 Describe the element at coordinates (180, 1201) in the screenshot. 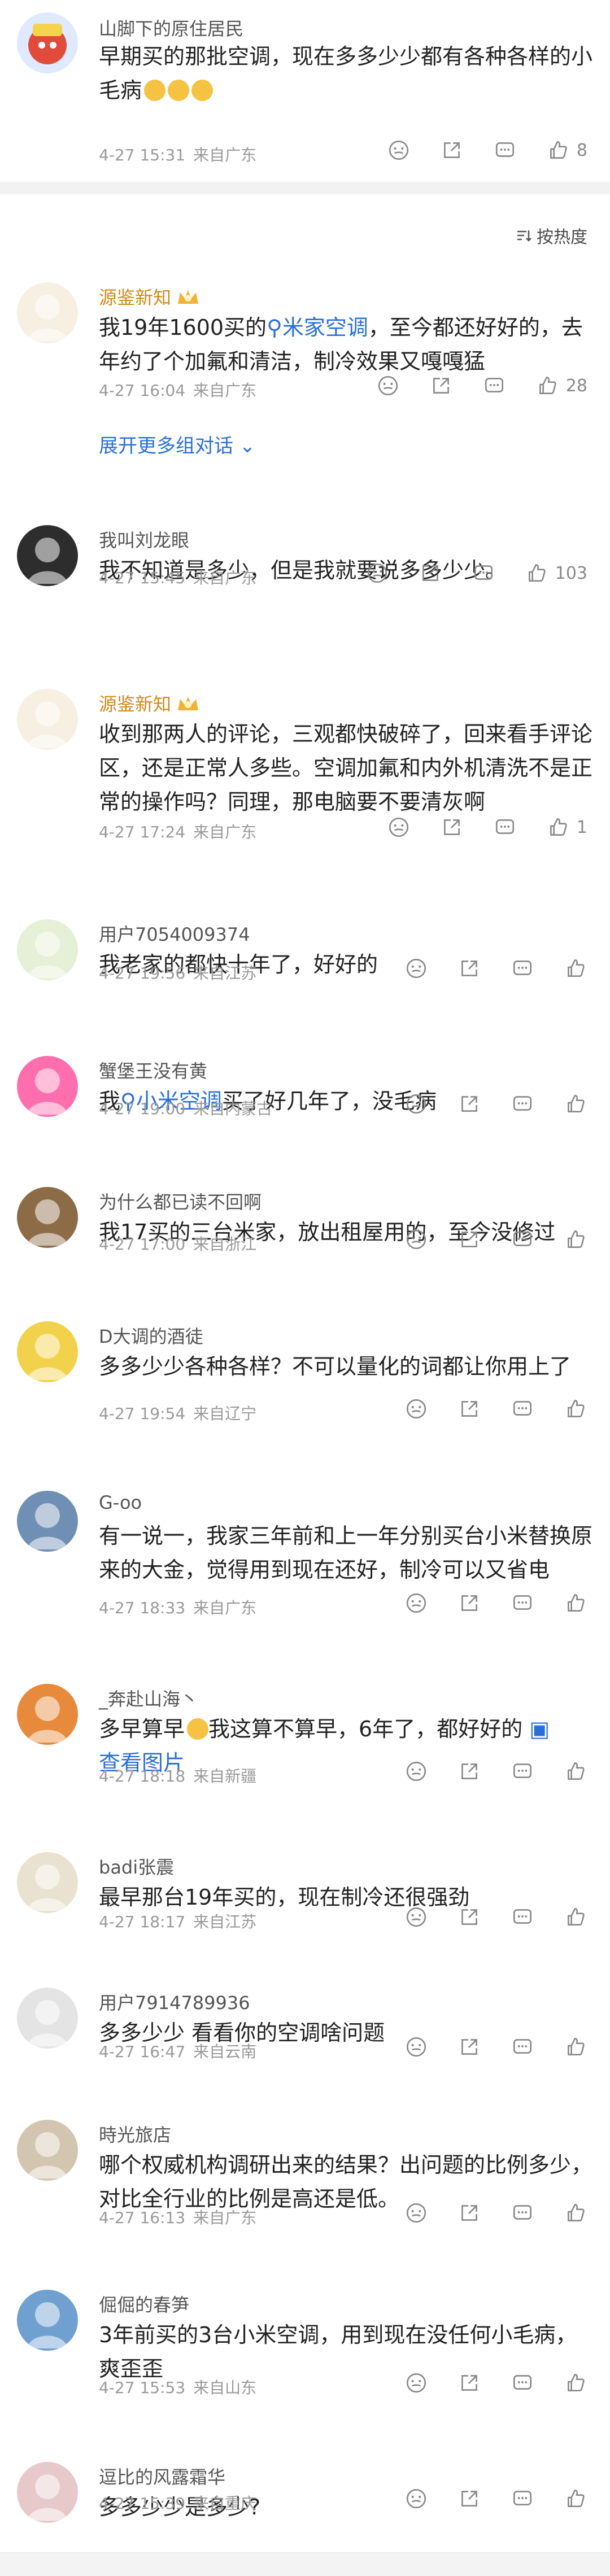

I see `commenter-name: 为什么都已读不回啊` at that location.